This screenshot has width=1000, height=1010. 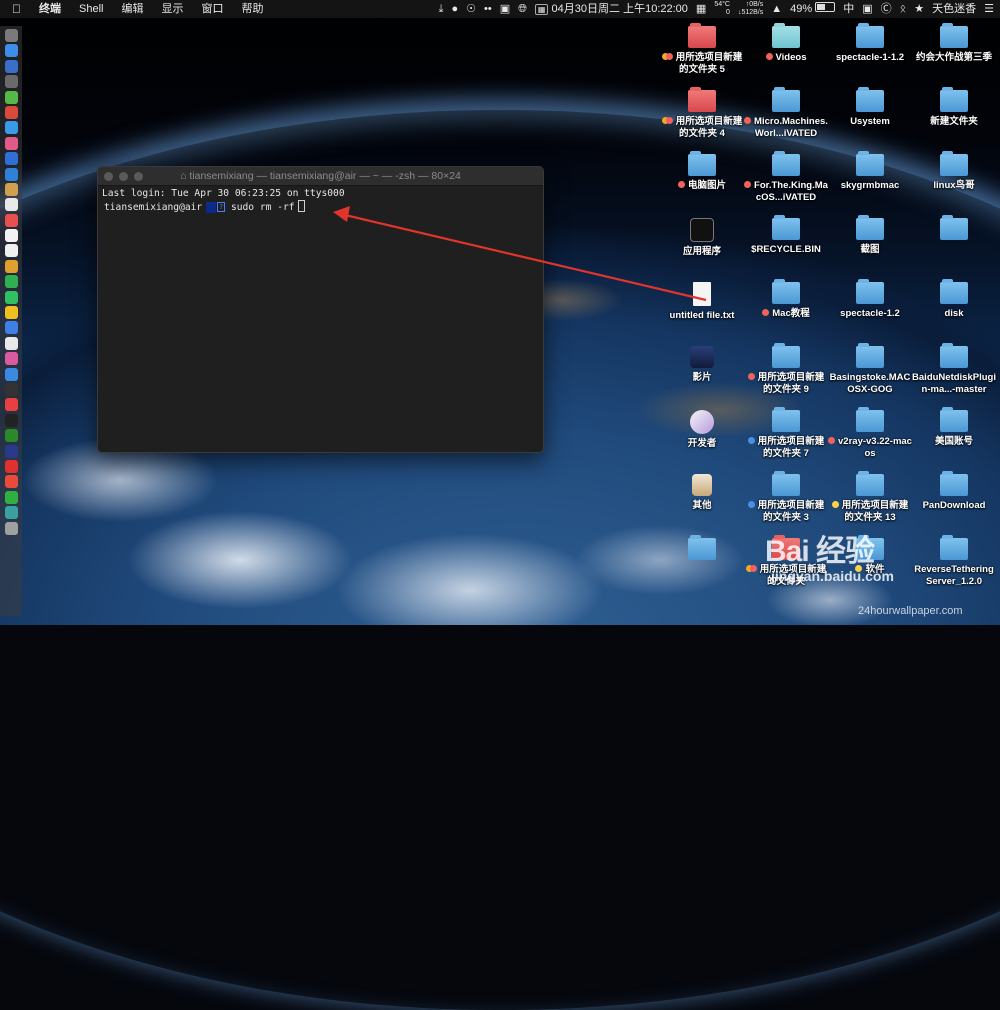 I want to click on desktop-item: 用所选项目新建的文件夹 3, so click(x=786, y=497).